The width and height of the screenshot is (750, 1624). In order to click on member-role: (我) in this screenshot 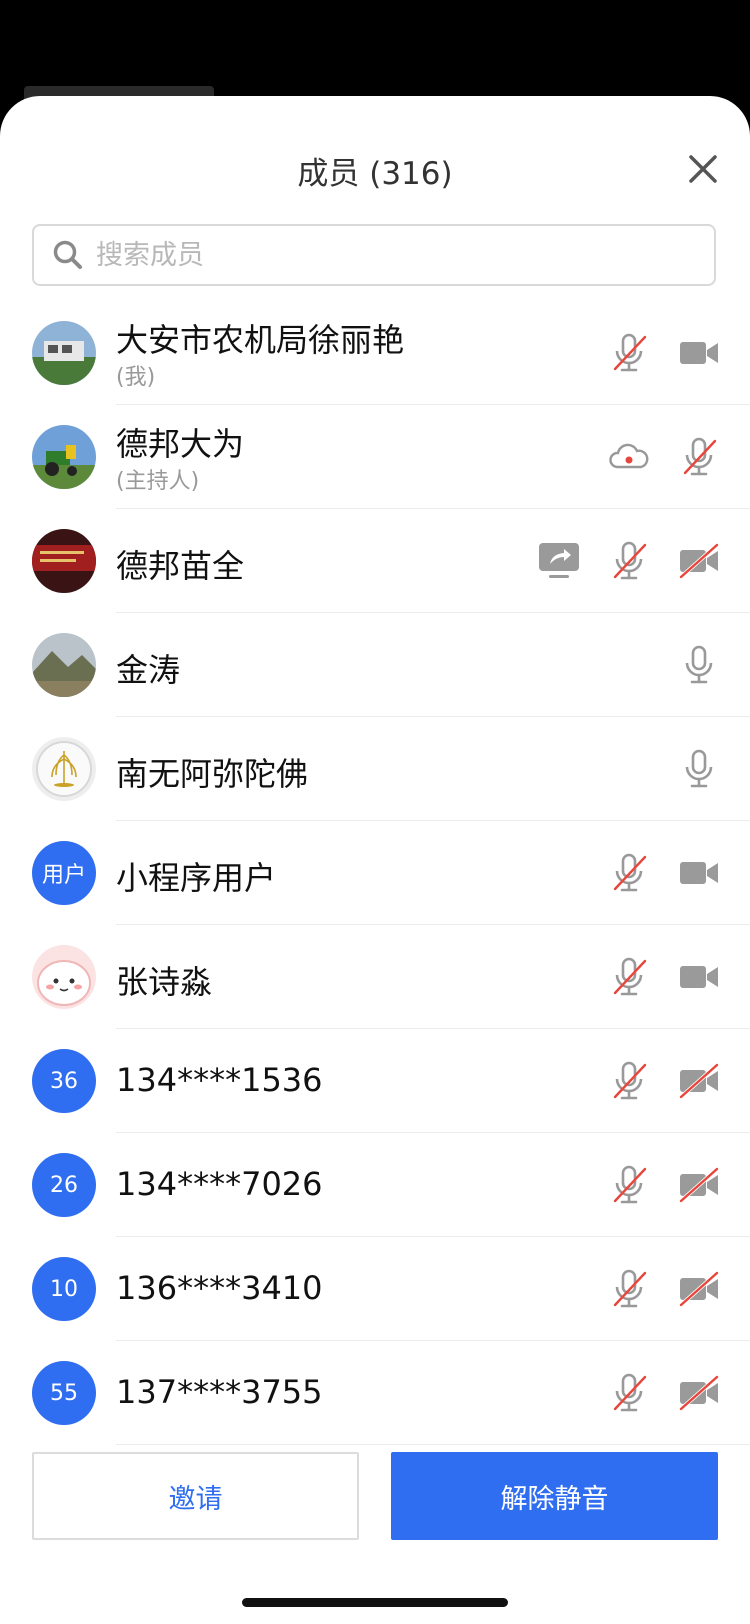, I will do `click(136, 377)`.